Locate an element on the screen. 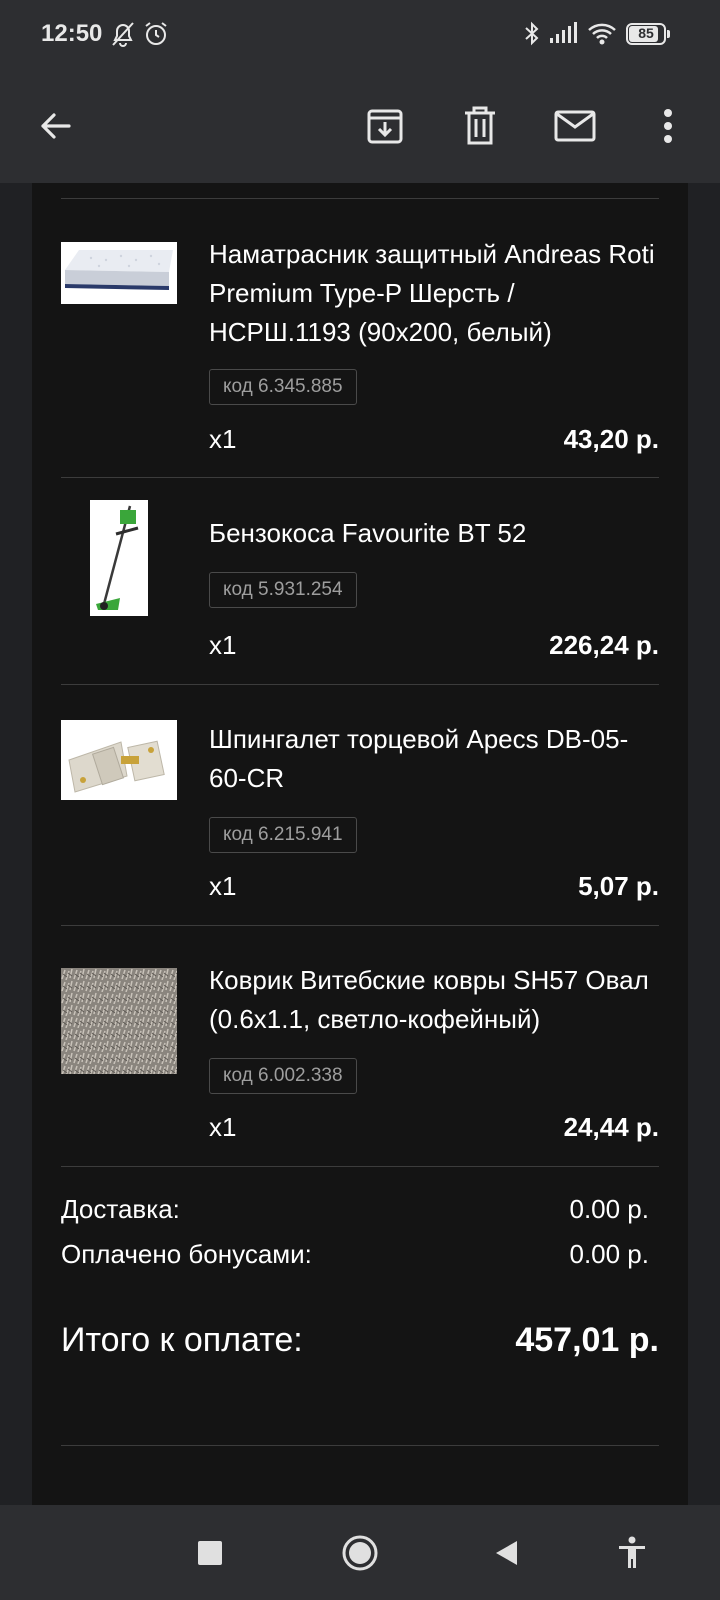  item-price: 43,20 р. is located at coordinates (611, 439).